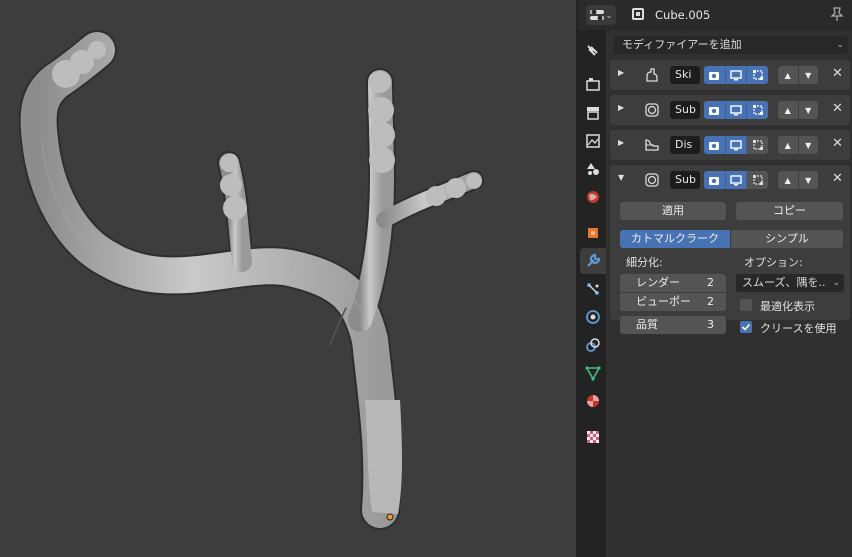  Describe the element at coordinates (773, 262) in the screenshot. I see `options-label: オプション:` at that location.